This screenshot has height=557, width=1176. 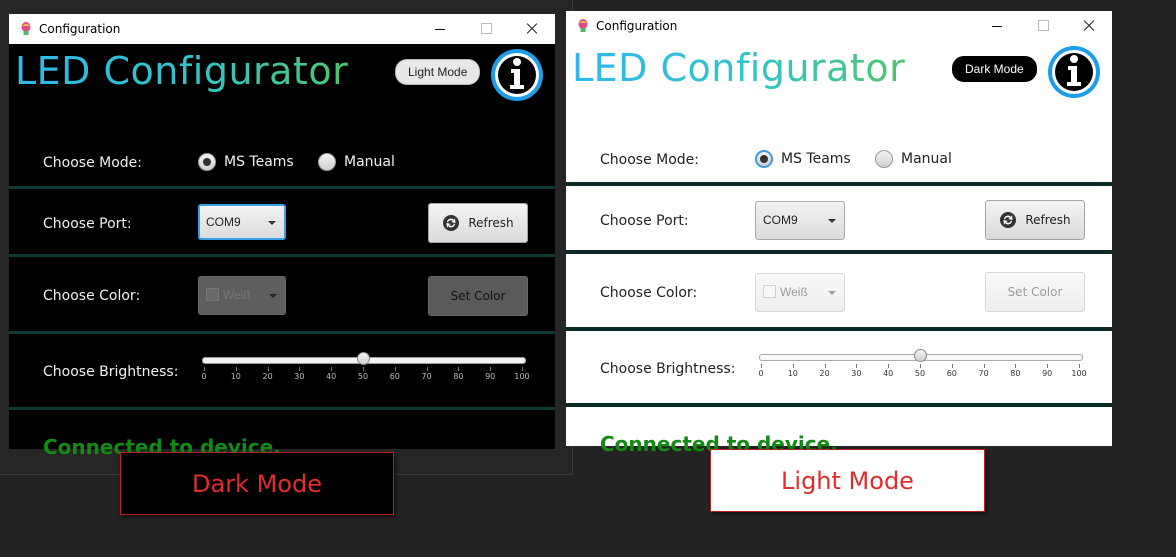 I want to click on slider-tick-label: 100, so click(x=522, y=376).